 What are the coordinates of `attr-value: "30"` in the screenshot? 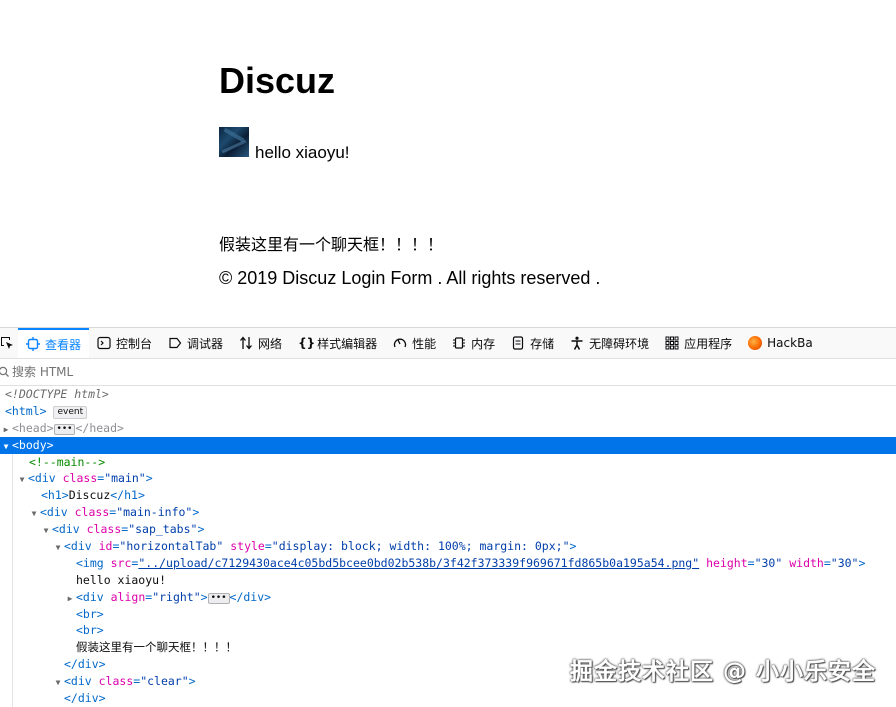 It's located at (844, 562).